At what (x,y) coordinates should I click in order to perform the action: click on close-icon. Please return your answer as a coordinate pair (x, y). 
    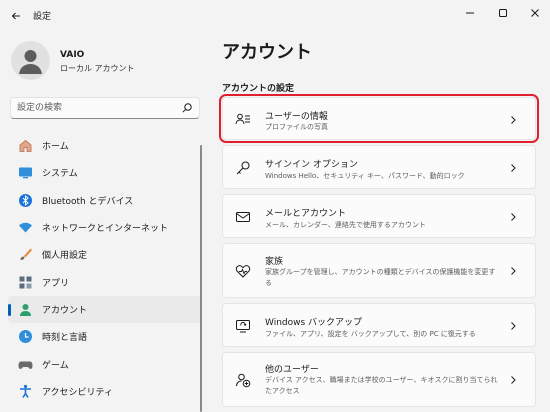
    Looking at the image, I should click on (535, 13).